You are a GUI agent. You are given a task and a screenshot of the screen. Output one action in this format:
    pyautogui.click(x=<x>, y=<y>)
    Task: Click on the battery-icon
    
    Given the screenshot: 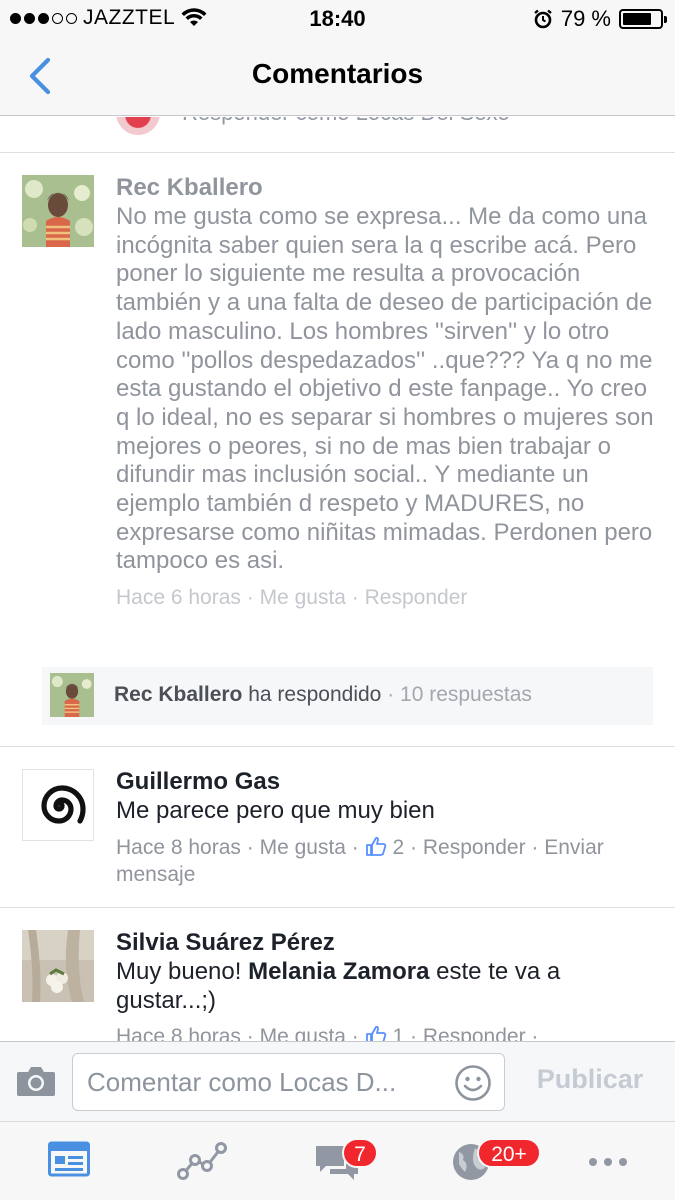 What is the action you would take?
    pyautogui.click(x=643, y=19)
    